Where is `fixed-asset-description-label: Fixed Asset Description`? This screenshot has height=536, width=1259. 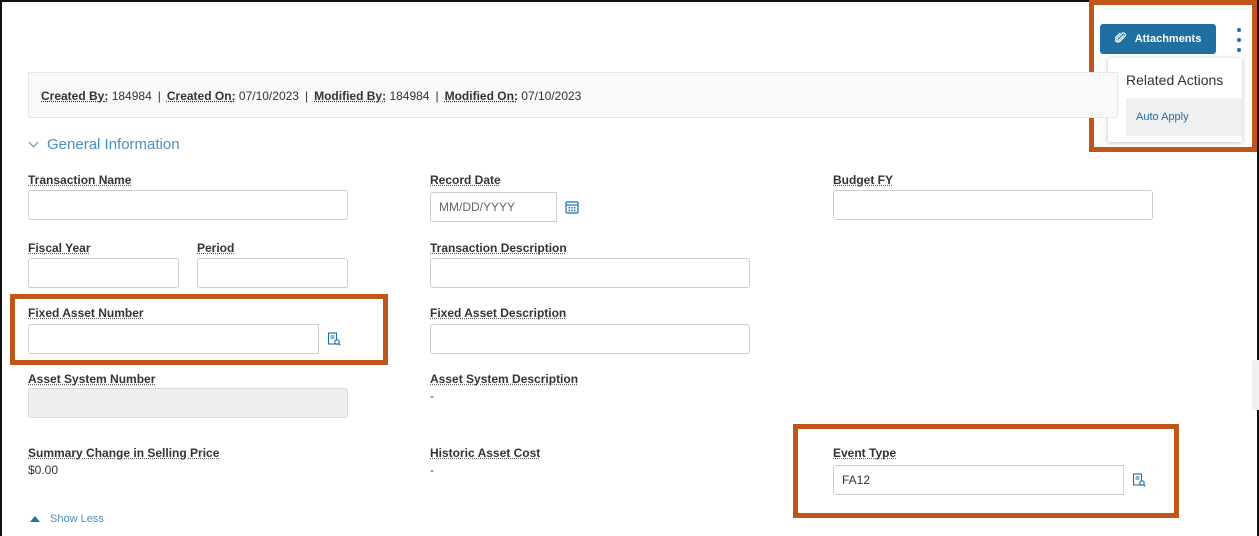 fixed-asset-description-label: Fixed Asset Description is located at coordinates (498, 313).